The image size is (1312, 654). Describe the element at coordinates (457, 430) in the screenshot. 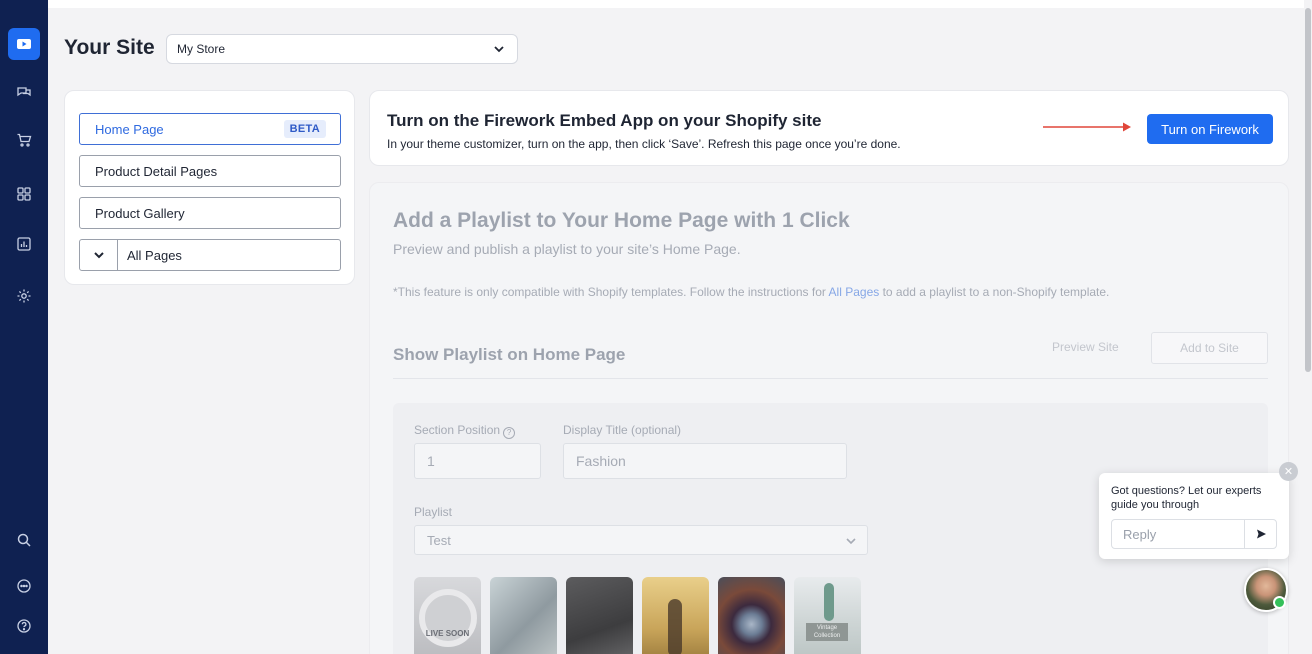

I see `section-position-label-text: Section Position` at that location.